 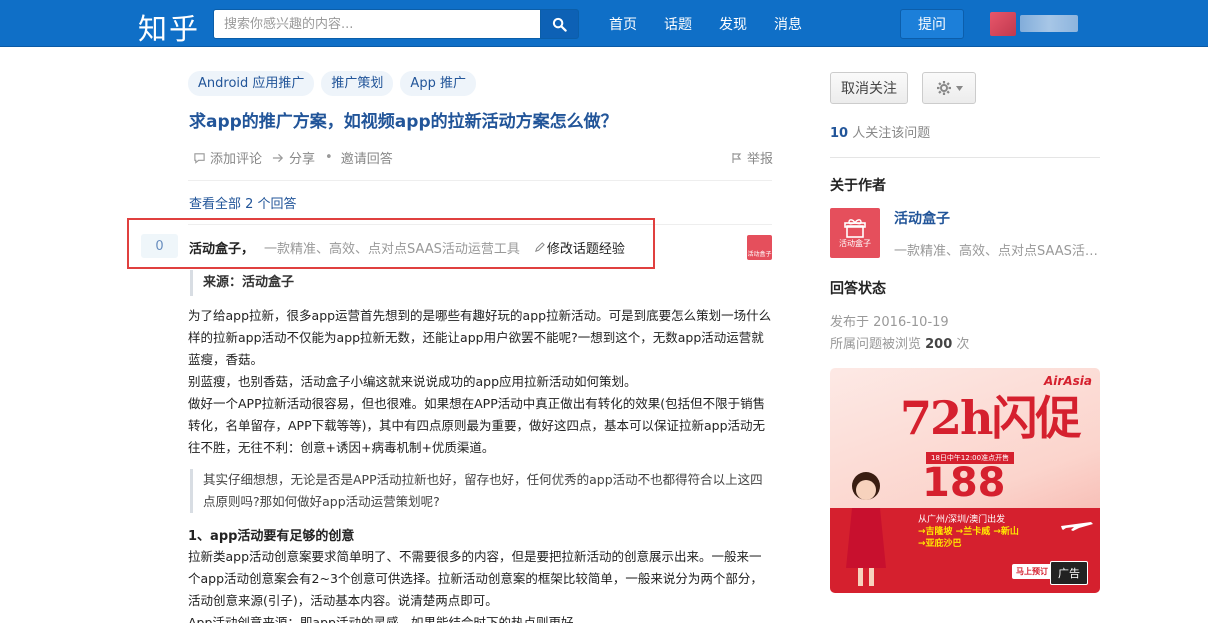 I want to click on follower-text: 人关注该问题, so click(x=889, y=133).